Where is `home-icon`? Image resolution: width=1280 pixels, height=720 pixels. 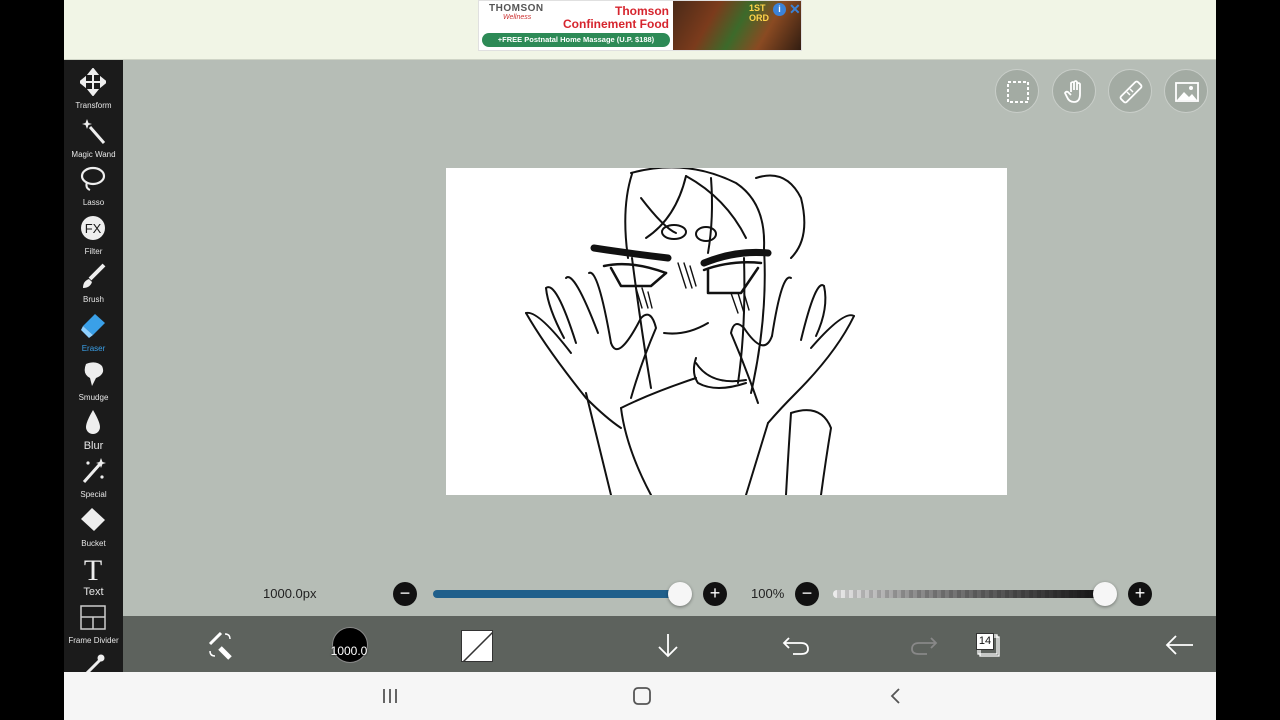
home-icon is located at coordinates (642, 696).